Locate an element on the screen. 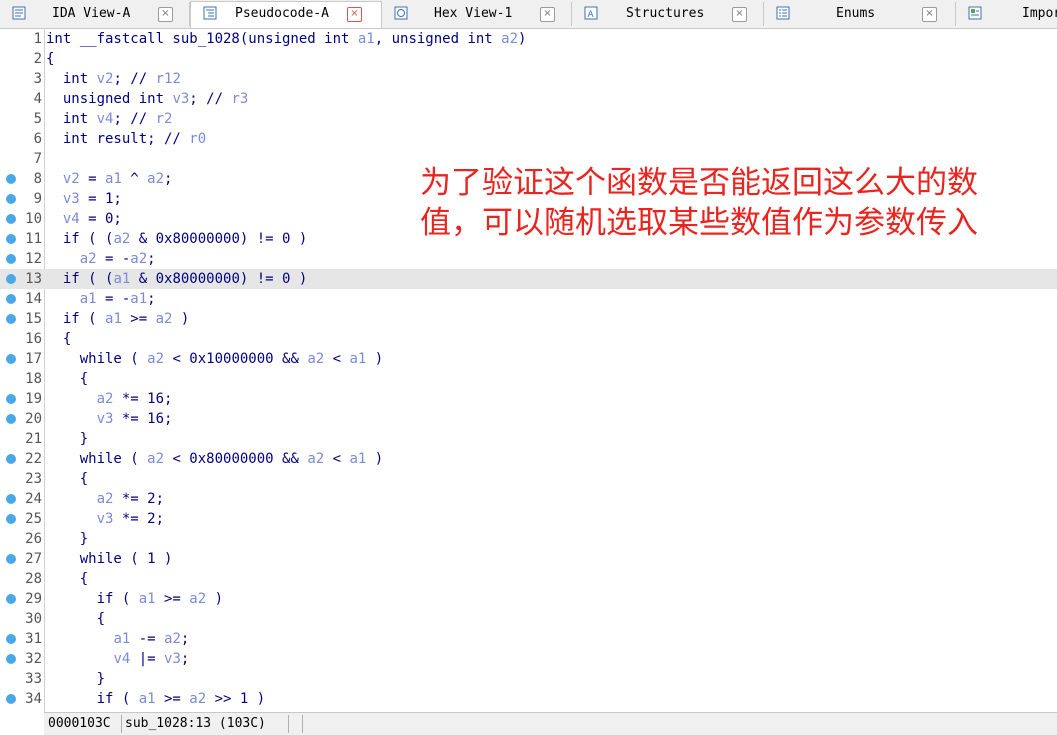  code-line: 20 v3 *= 16; is located at coordinates (528, 419).